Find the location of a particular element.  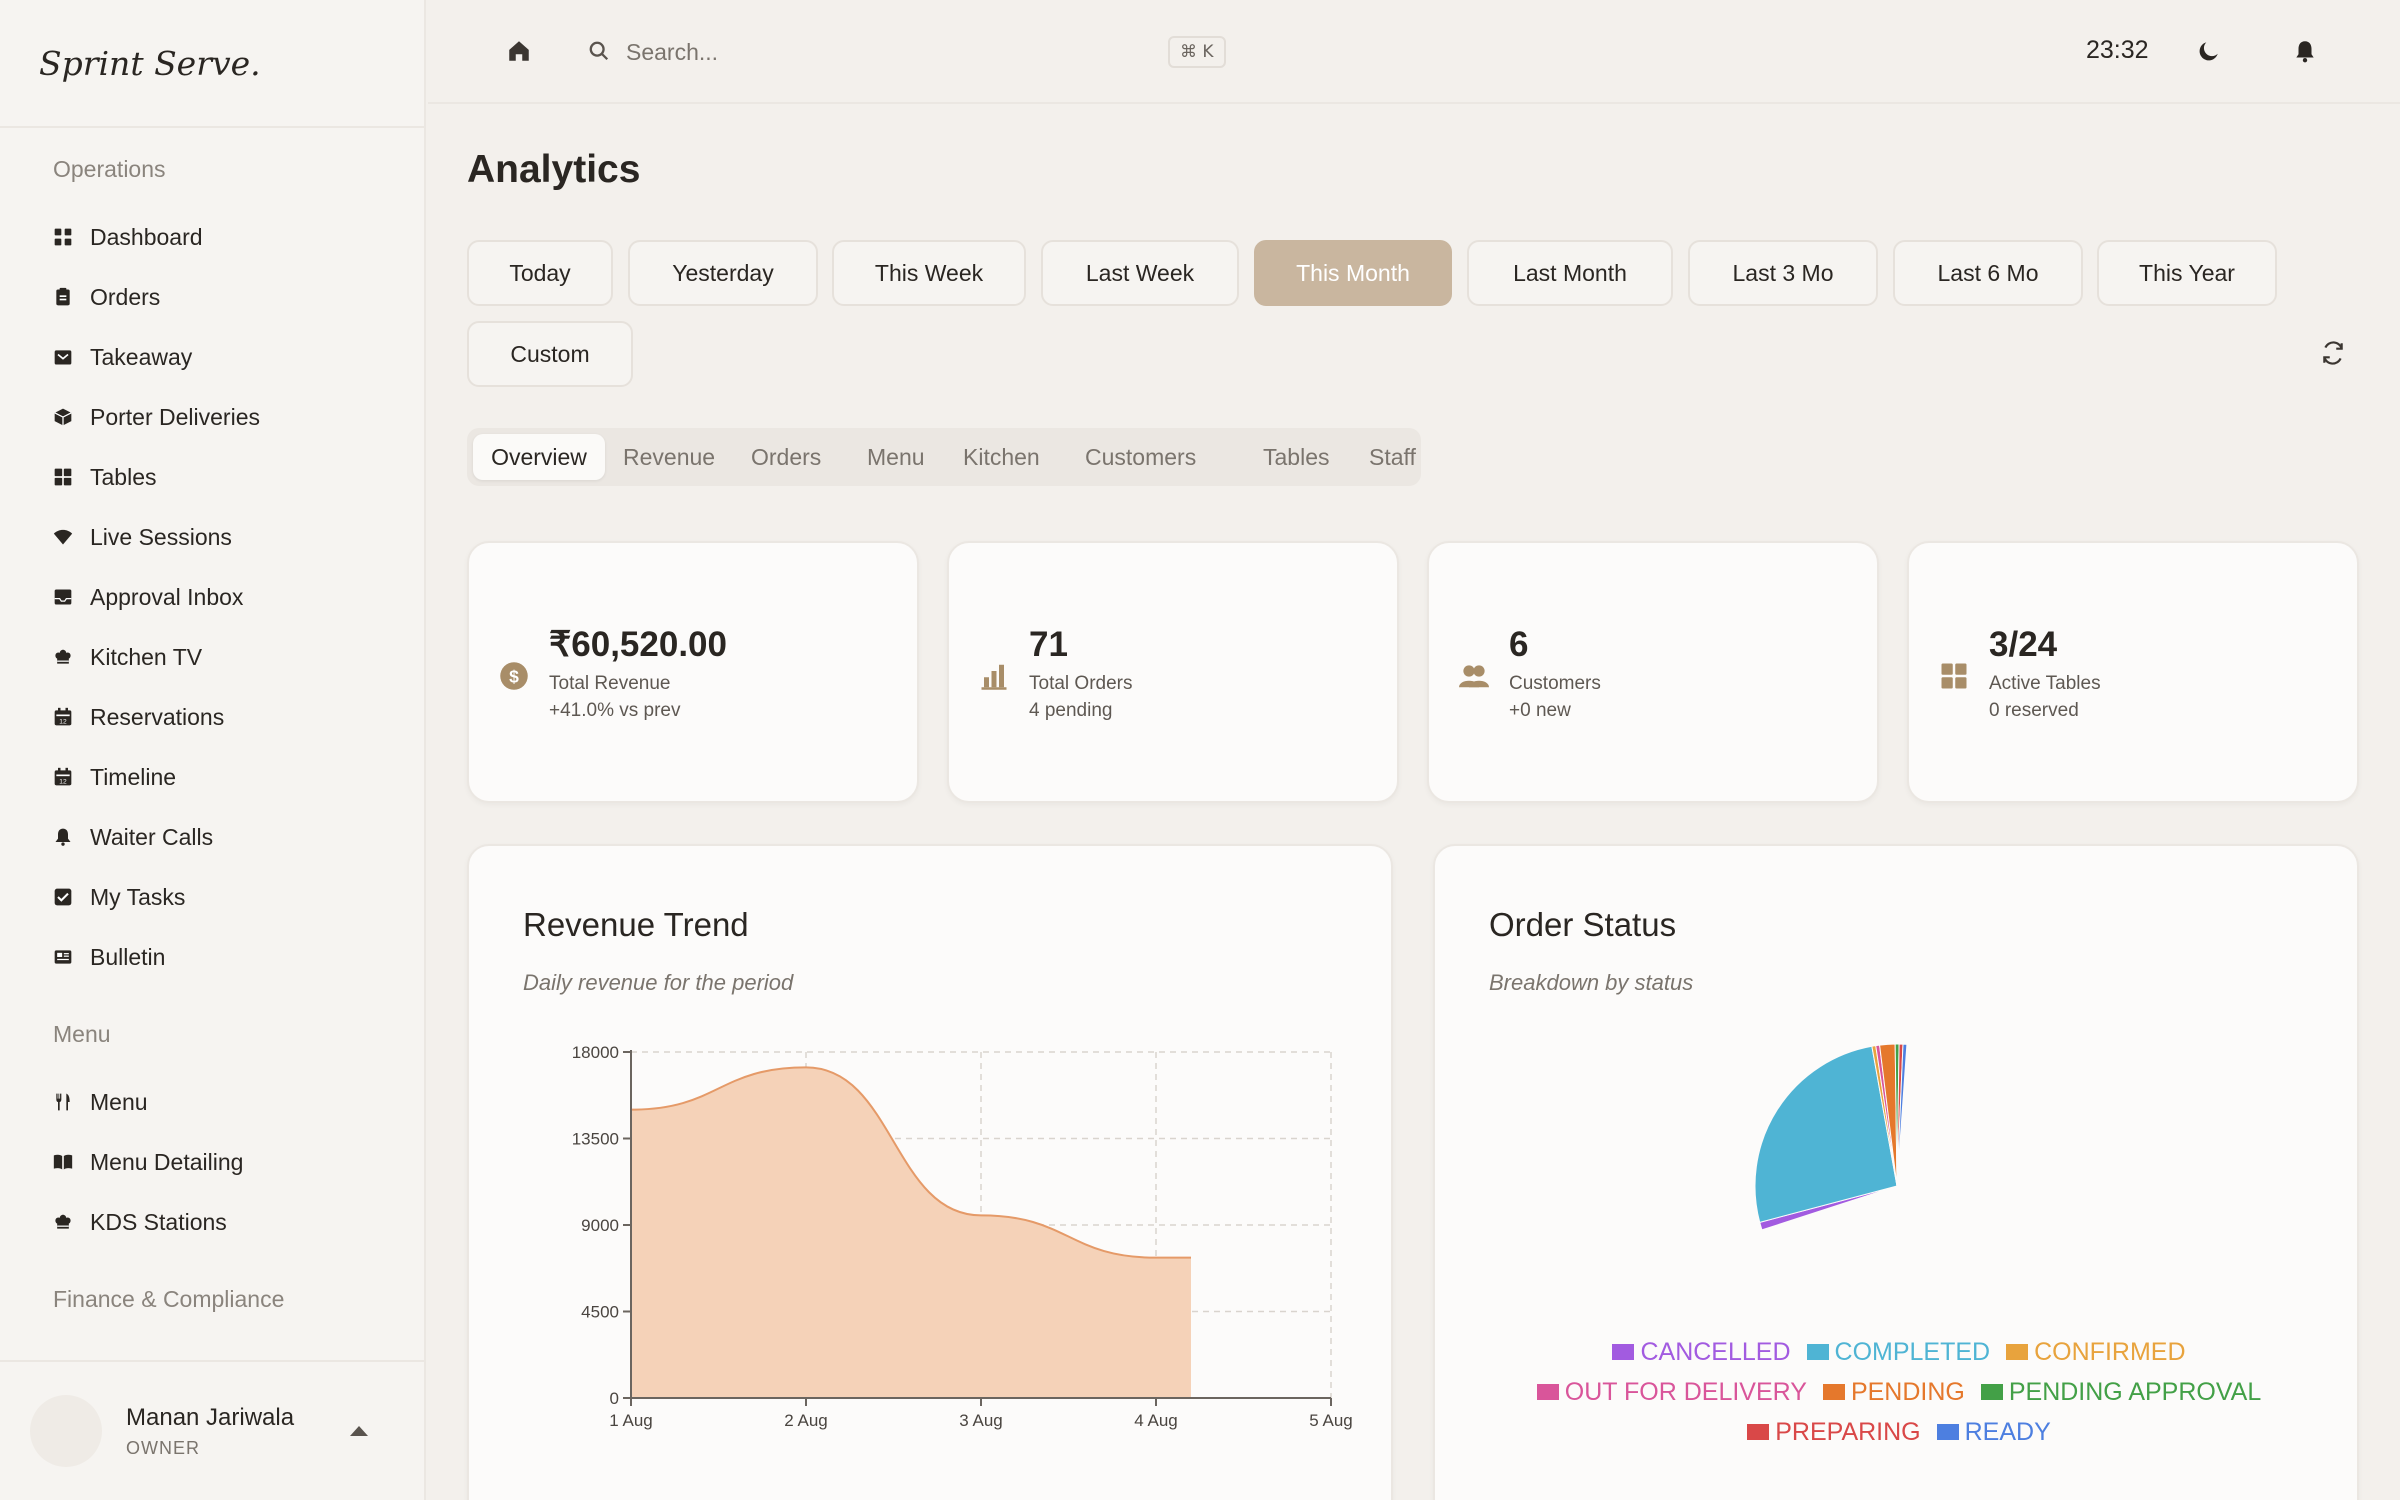

user-profile: Manan Jariwala OWNER is located at coordinates (212, 1430).